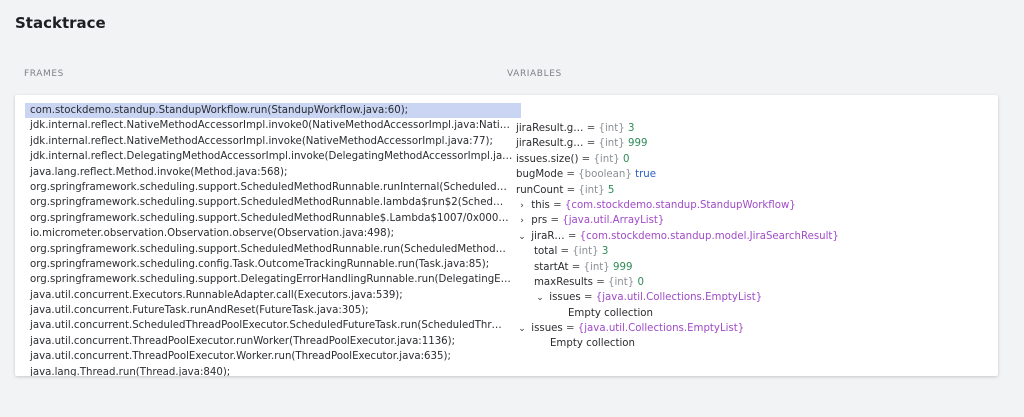  Describe the element at coordinates (563, 282) in the screenshot. I see `variable-name: maxResults` at that location.